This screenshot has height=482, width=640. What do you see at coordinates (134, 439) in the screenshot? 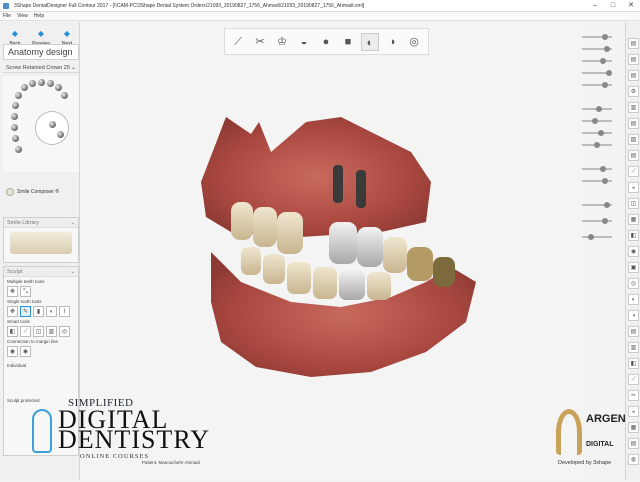
I see `watermark-line3: DENTISTRY` at bounding box center [134, 439].